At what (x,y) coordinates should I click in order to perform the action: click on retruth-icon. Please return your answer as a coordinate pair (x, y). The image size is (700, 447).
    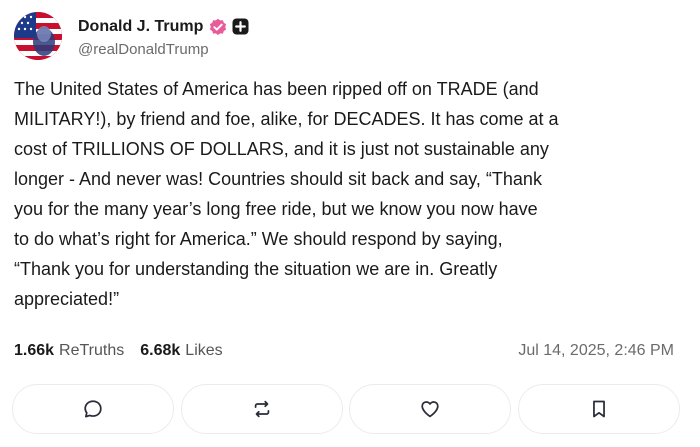
    Looking at the image, I should click on (261, 409).